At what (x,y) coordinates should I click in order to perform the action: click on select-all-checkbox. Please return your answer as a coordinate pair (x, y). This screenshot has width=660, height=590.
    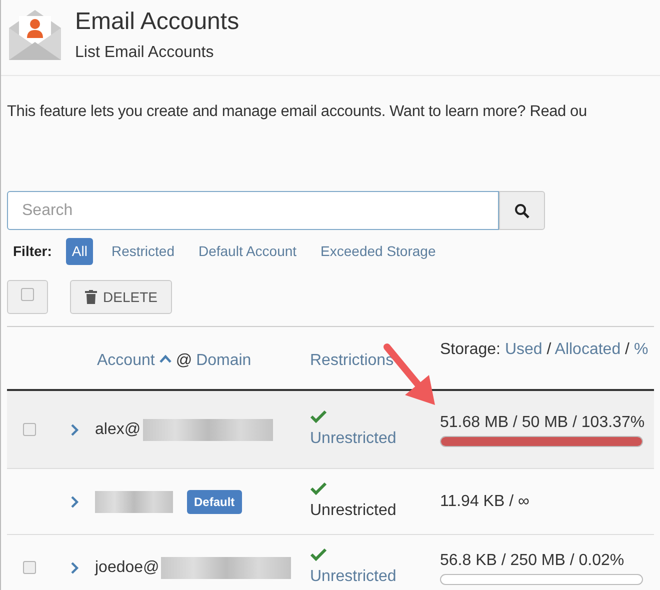
    Looking at the image, I should click on (27, 295).